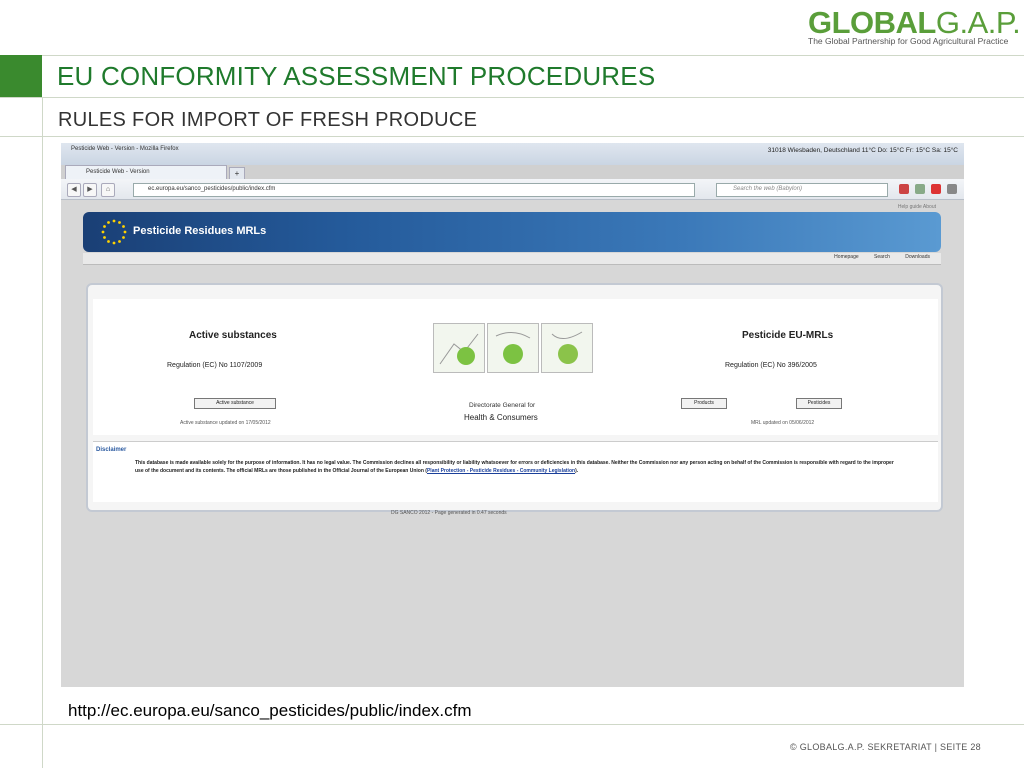 This screenshot has width=1024, height=768. Describe the element at coordinates (90, 190) in the screenshot. I see `forward-arrow-icon: ▶` at that location.